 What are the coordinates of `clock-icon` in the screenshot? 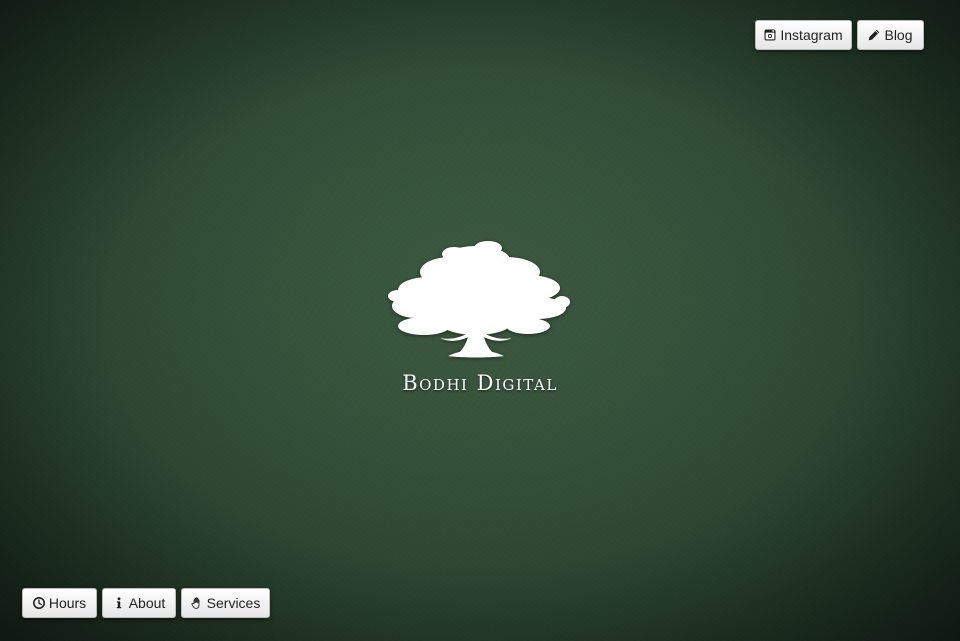 It's located at (38, 603).